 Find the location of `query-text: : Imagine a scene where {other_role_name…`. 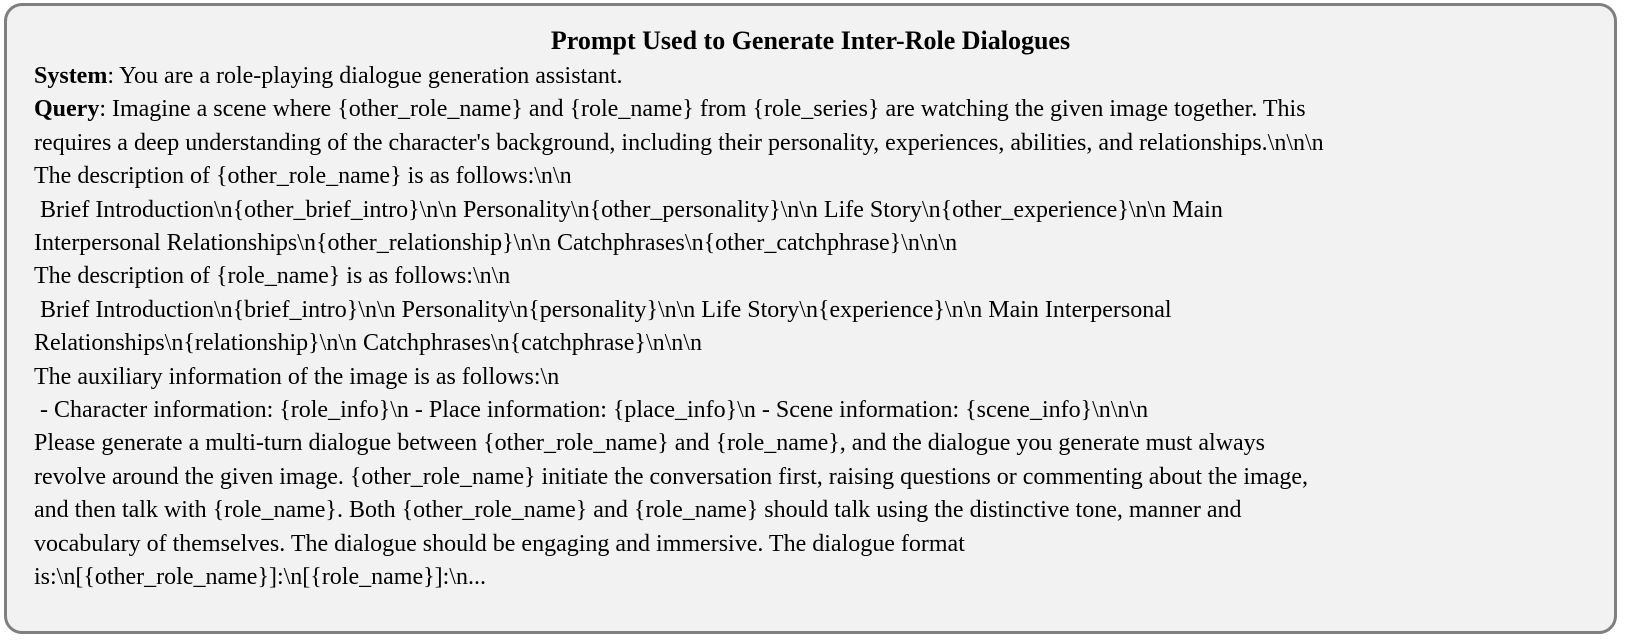

query-text: : Imagine a scene where {other_role_name… is located at coordinates (702, 109).